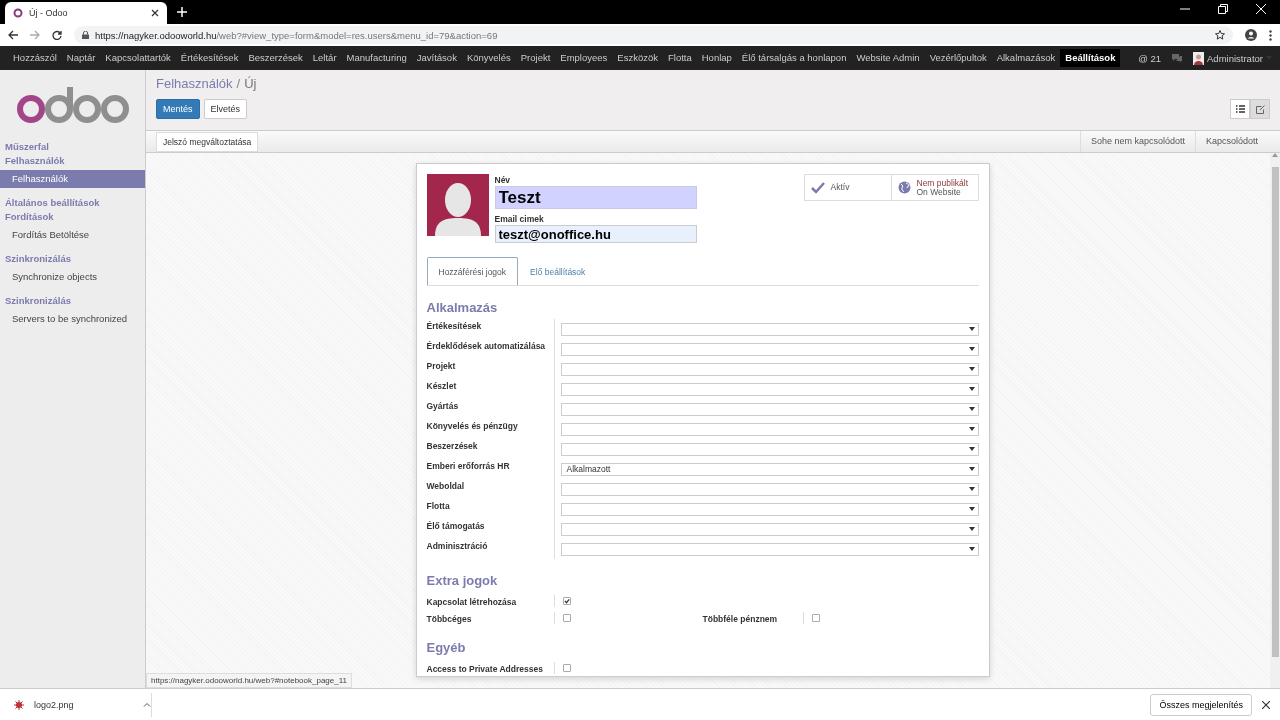 Image resolution: width=1280 pixels, height=720 pixels. I want to click on menu-item: Javítások, so click(436, 58).